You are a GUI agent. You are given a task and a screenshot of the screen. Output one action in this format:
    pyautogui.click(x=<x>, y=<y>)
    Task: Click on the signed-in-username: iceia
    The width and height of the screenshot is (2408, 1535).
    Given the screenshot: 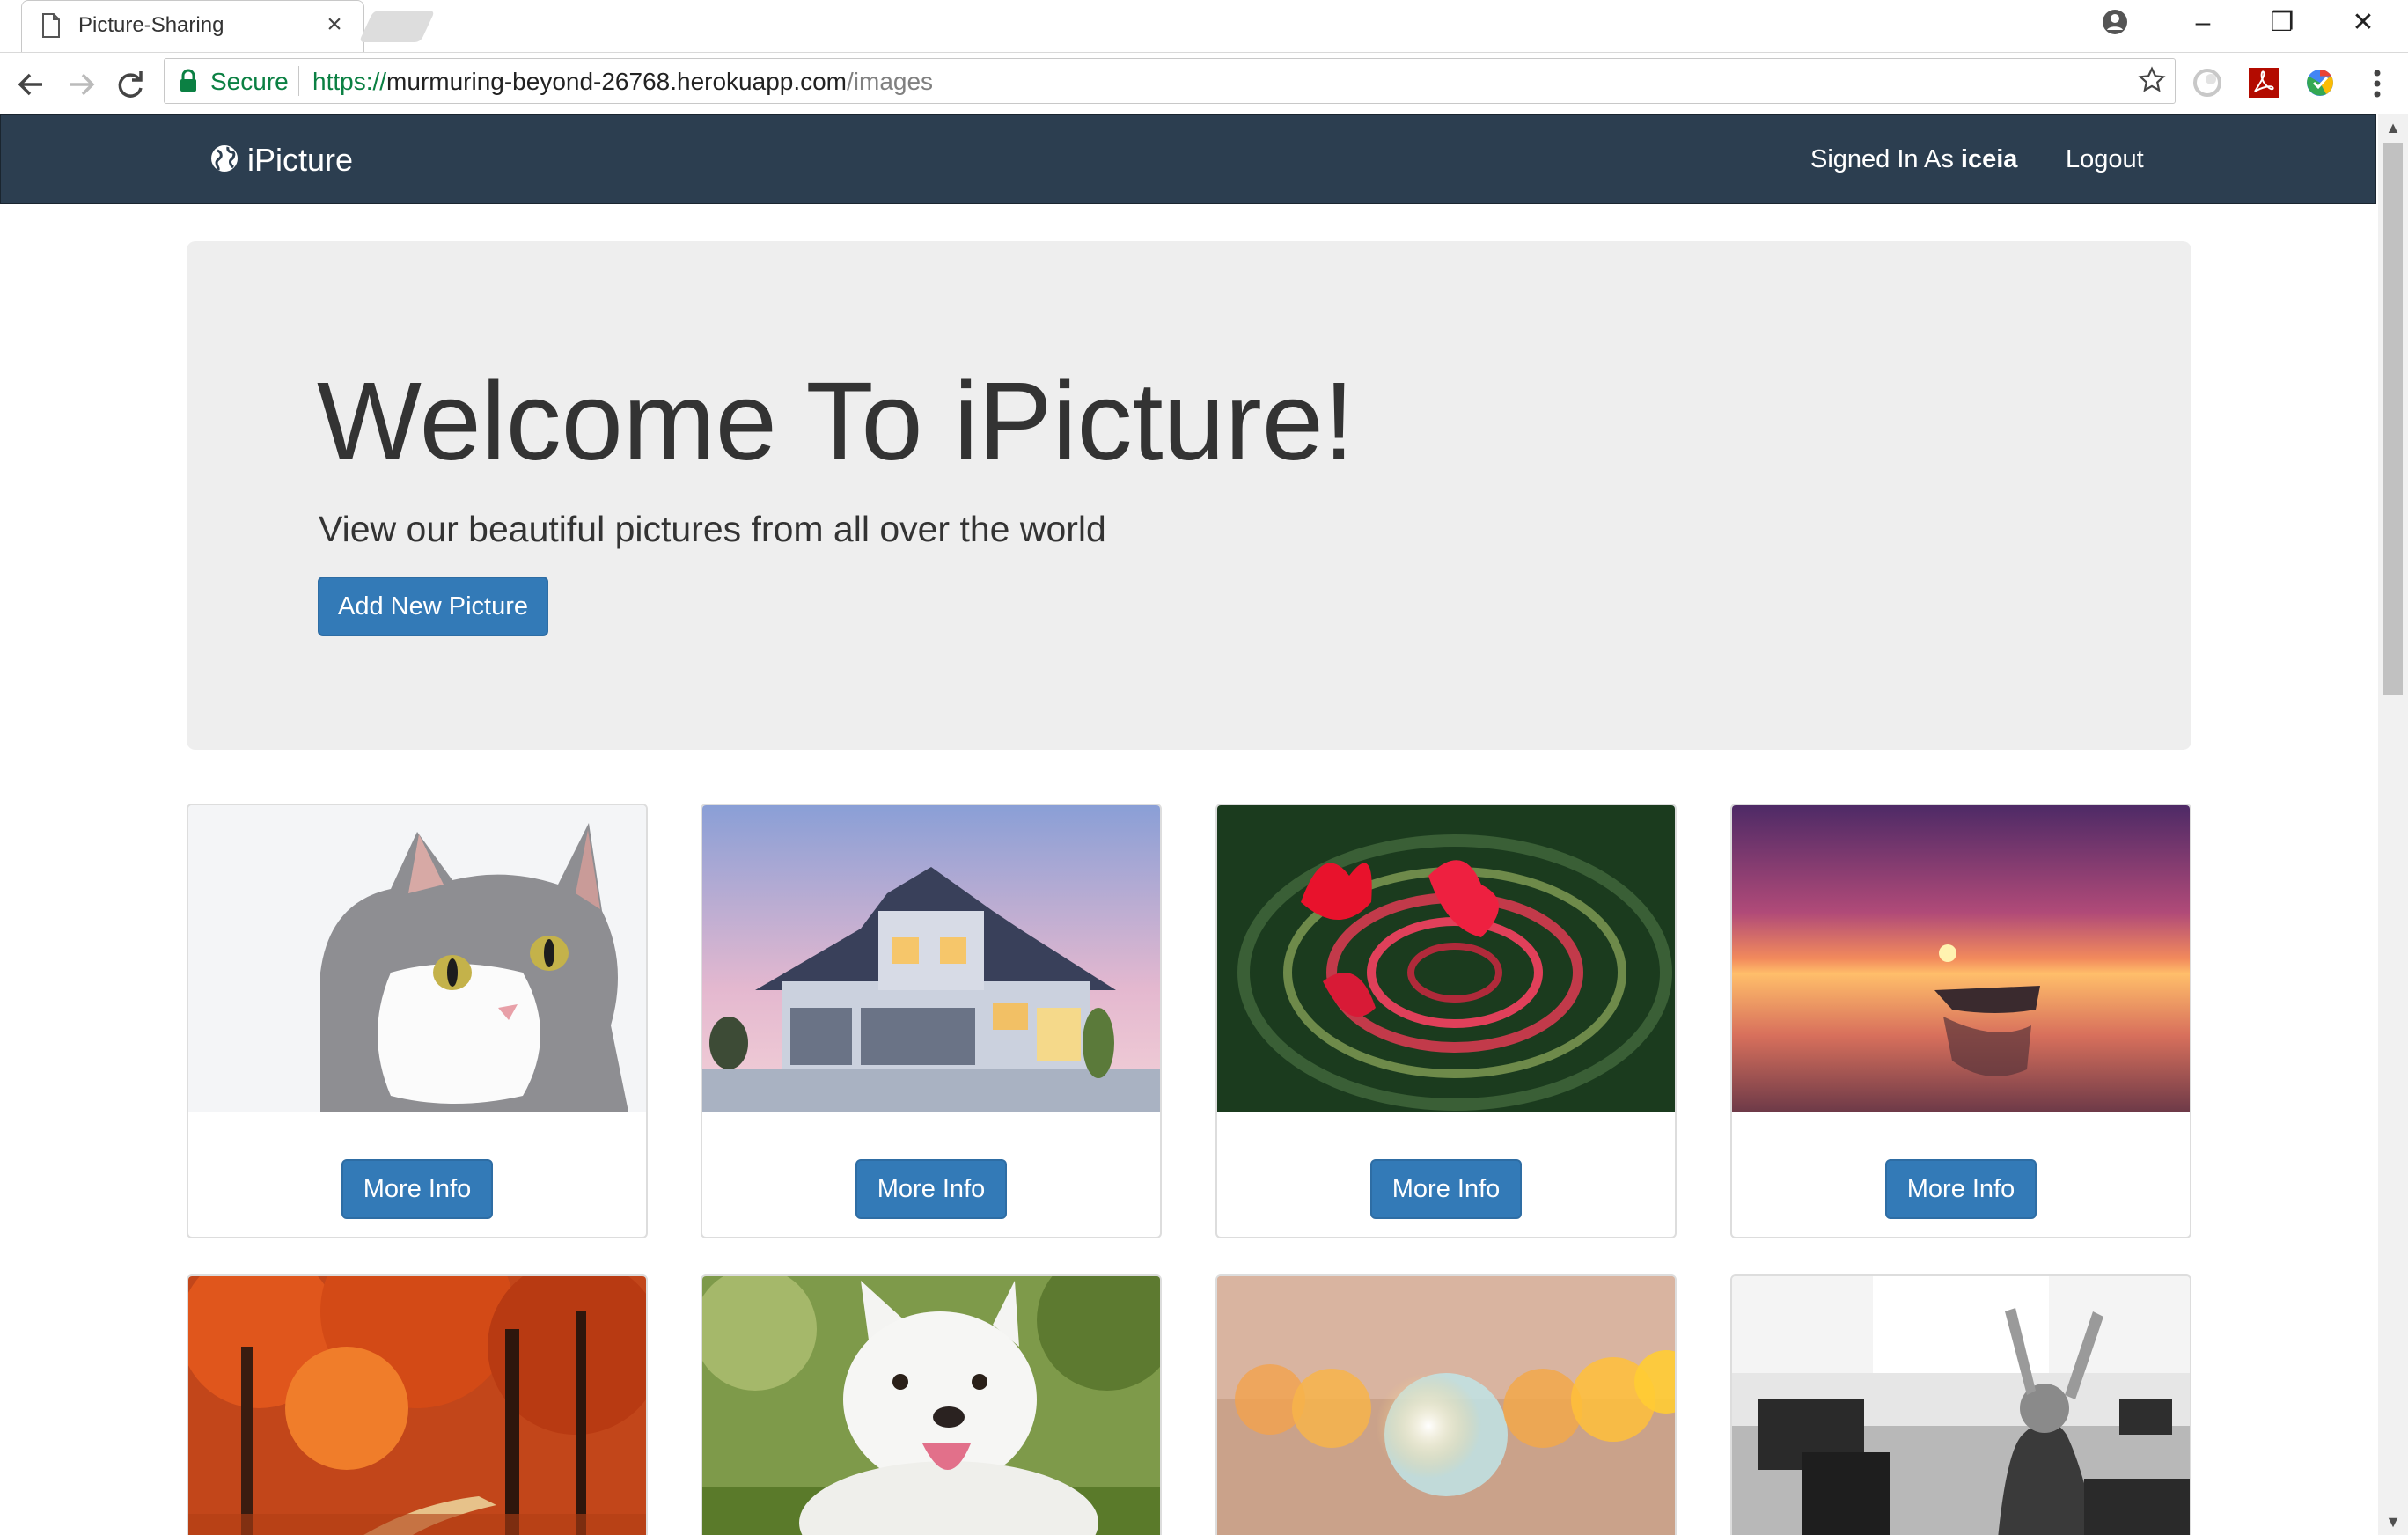 What is the action you would take?
    pyautogui.click(x=1989, y=159)
    